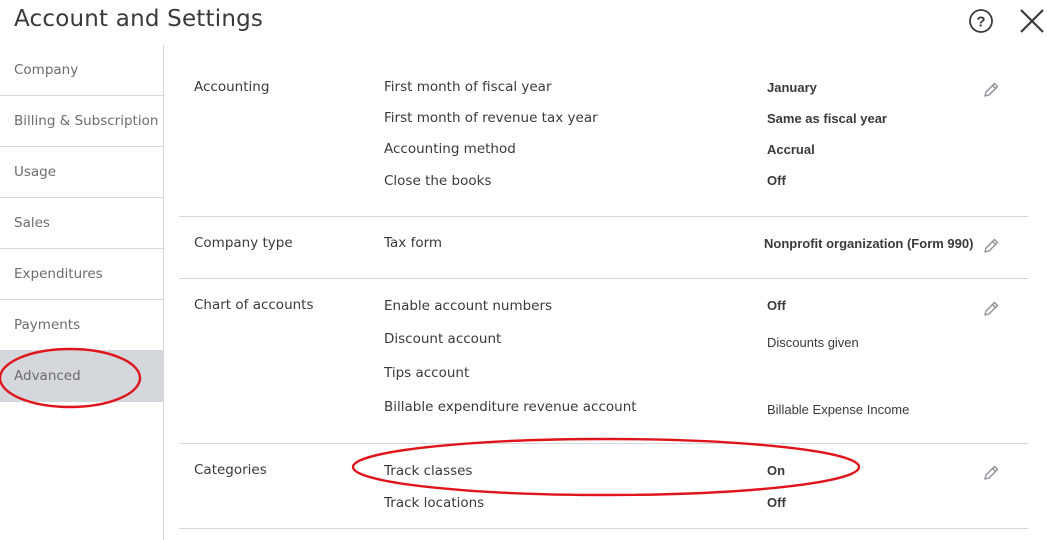 This screenshot has height=540, width=1047. I want to click on section-label-categories: Categories, so click(230, 470).